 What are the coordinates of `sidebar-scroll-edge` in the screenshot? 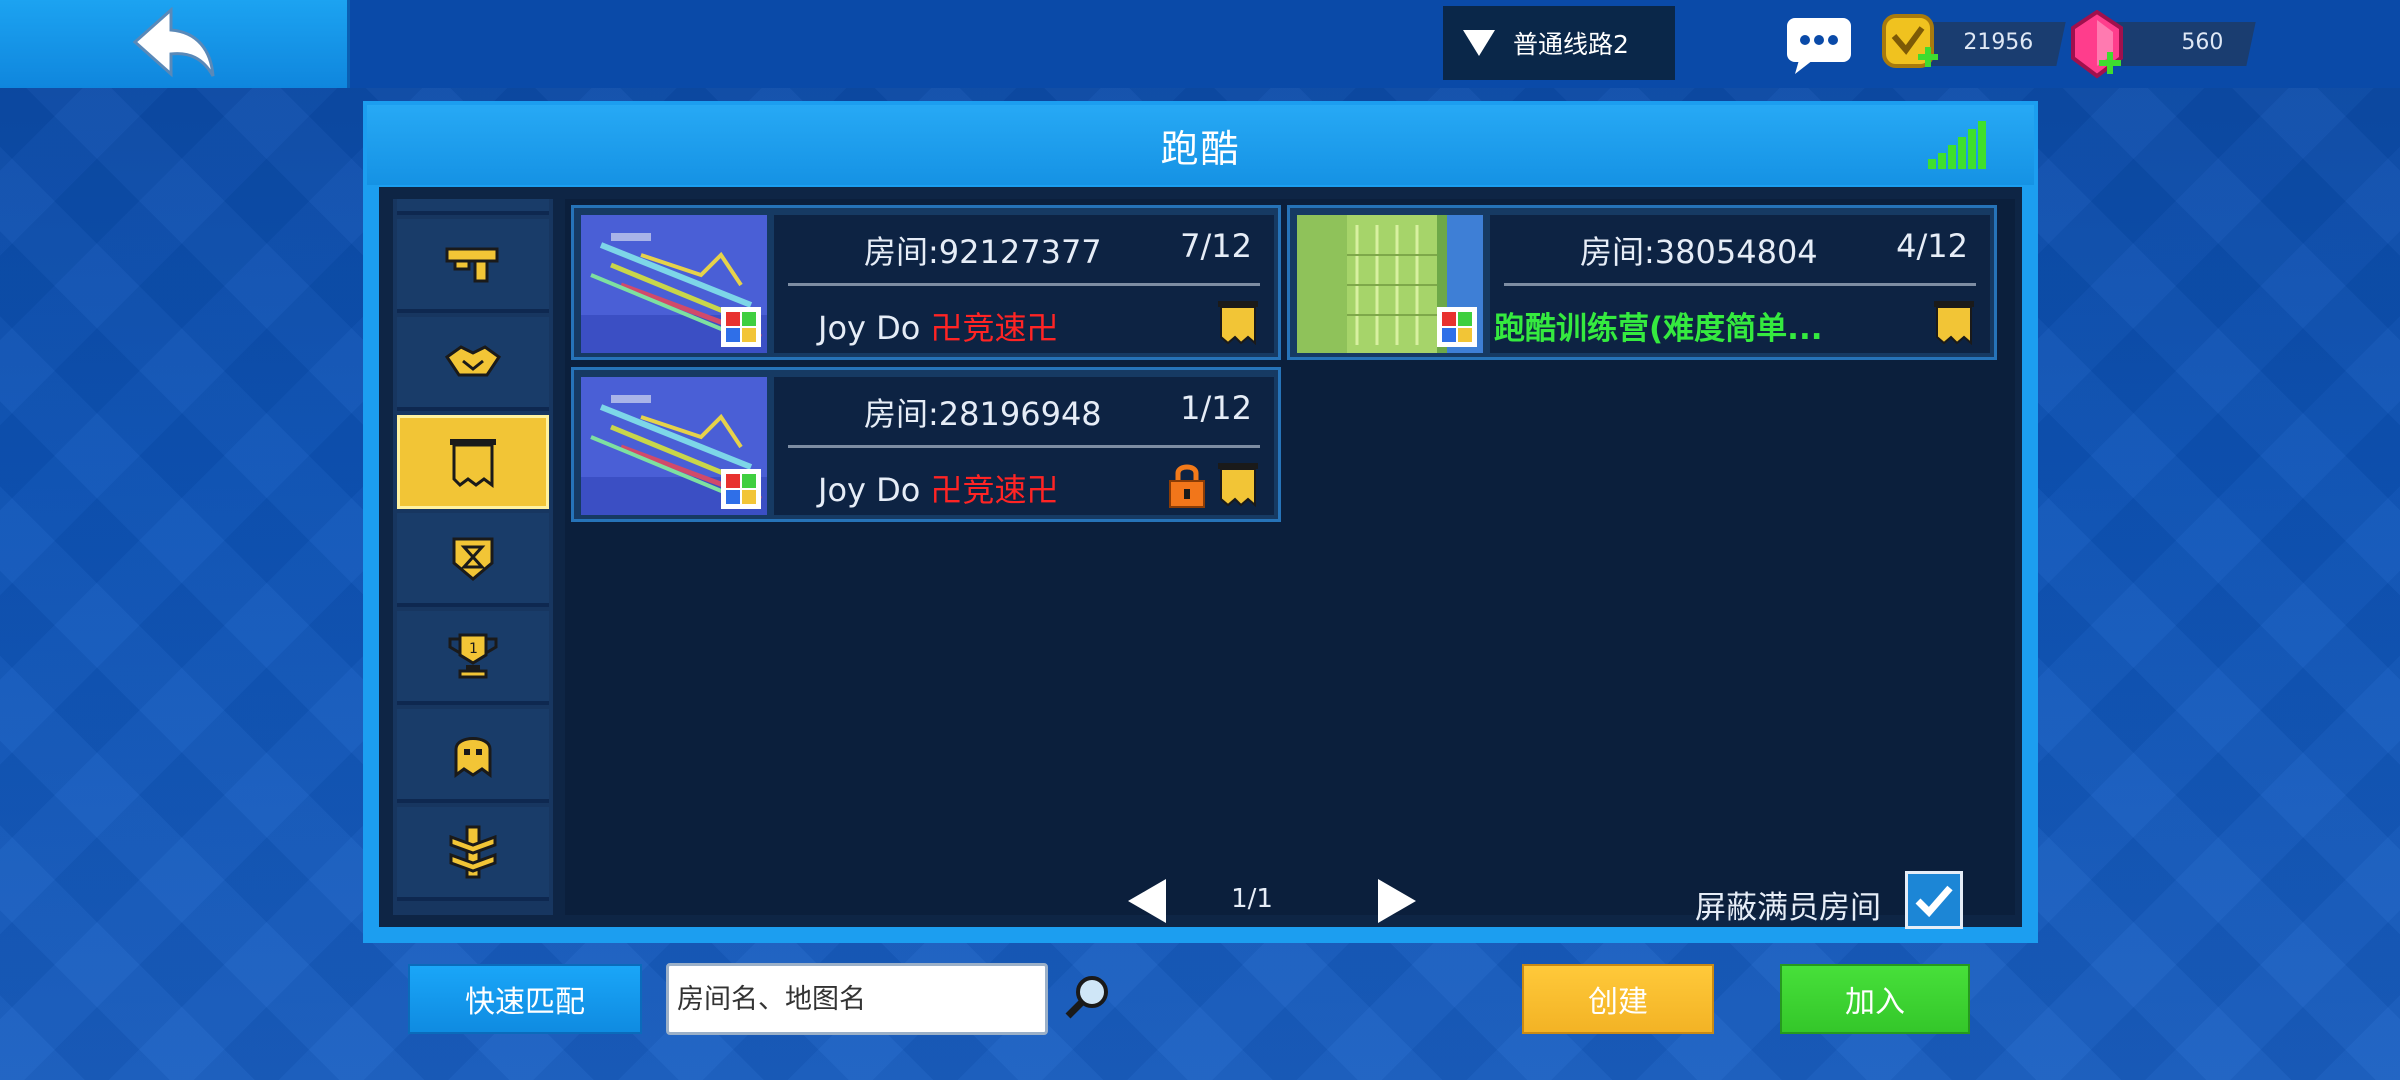 It's located at (473, 207).